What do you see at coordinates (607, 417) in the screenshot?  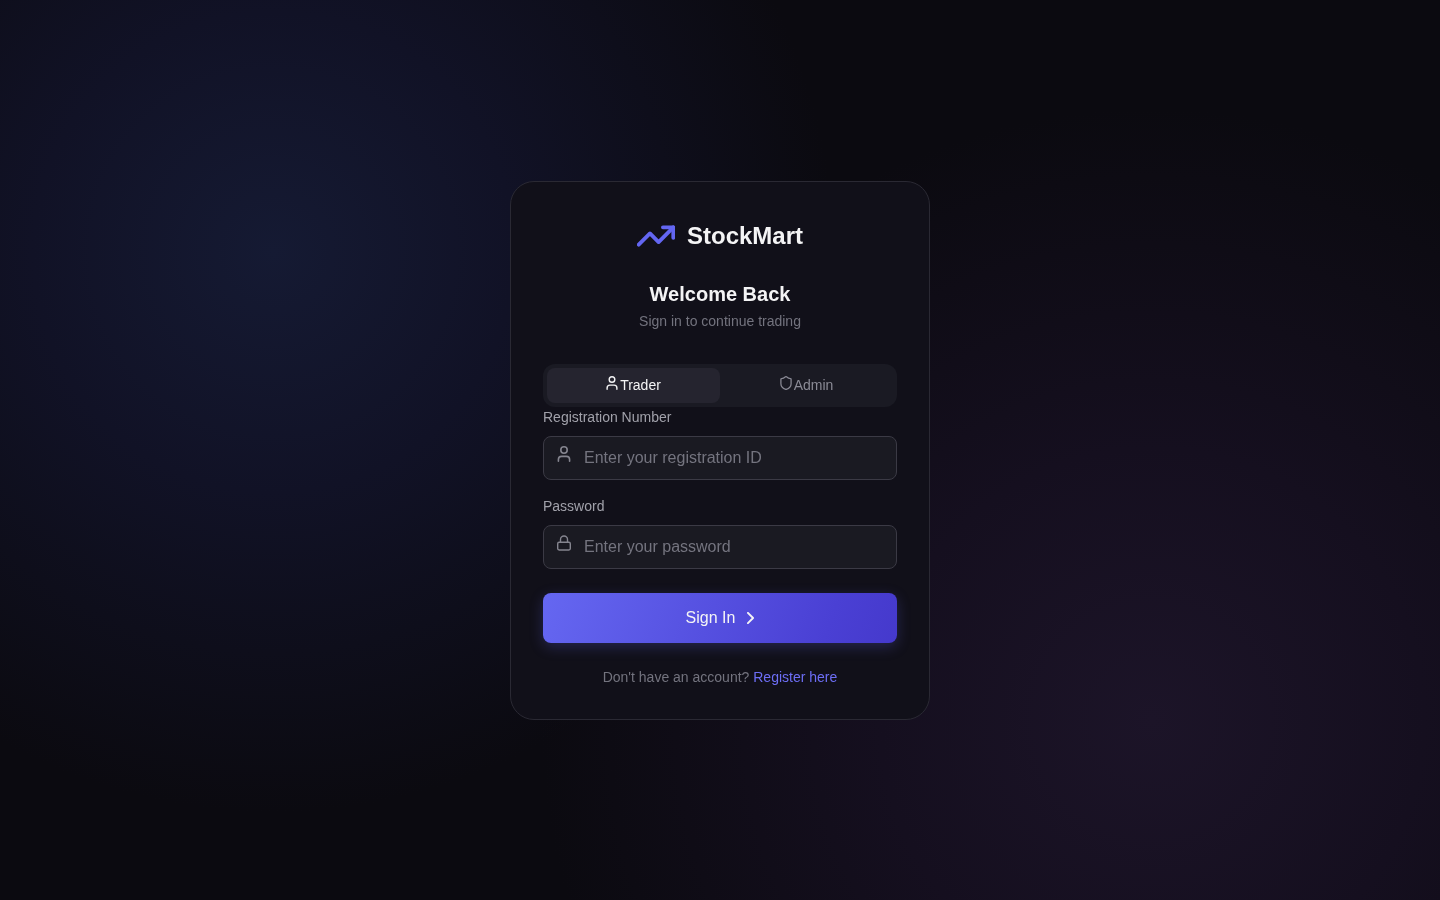 I see `field-label: Registration Number` at bounding box center [607, 417].